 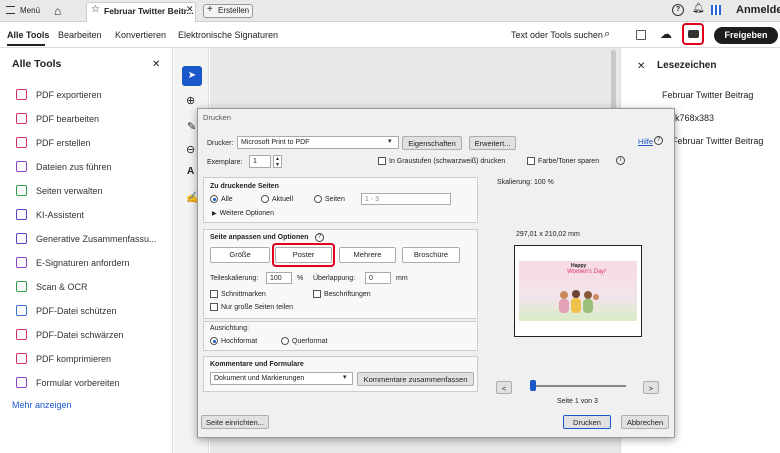 What do you see at coordinates (73, 262) in the screenshot?
I see `tool-item: E-Signaturen anfordern` at bounding box center [73, 262].